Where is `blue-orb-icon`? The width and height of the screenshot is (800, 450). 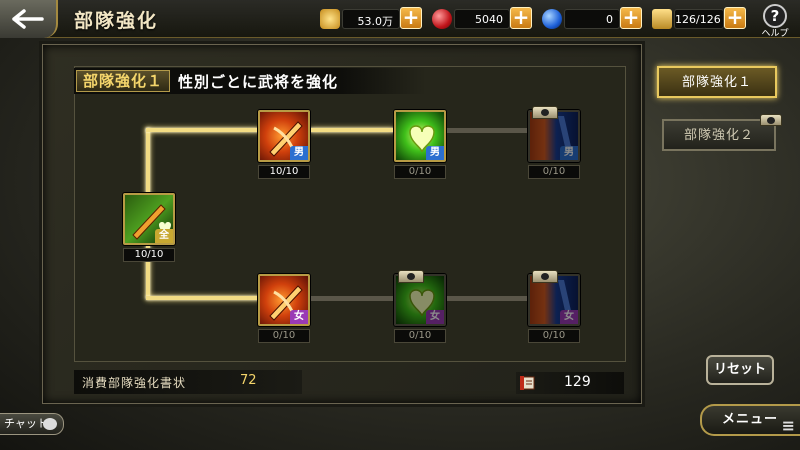 blue-orb-icon is located at coordinates (552, 19).